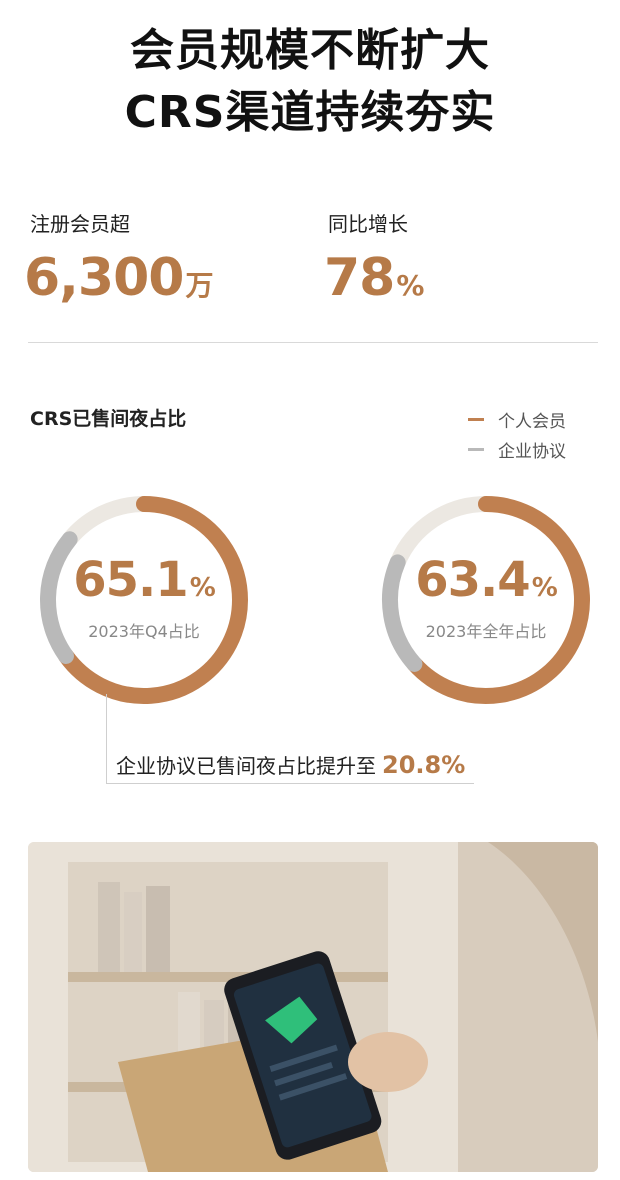 Image resolution: width=620 pixels, height=1180 pixels. Describe the element at coordinates (228, 977) in the screenshot. I see `shelf-board-upper` at that location.